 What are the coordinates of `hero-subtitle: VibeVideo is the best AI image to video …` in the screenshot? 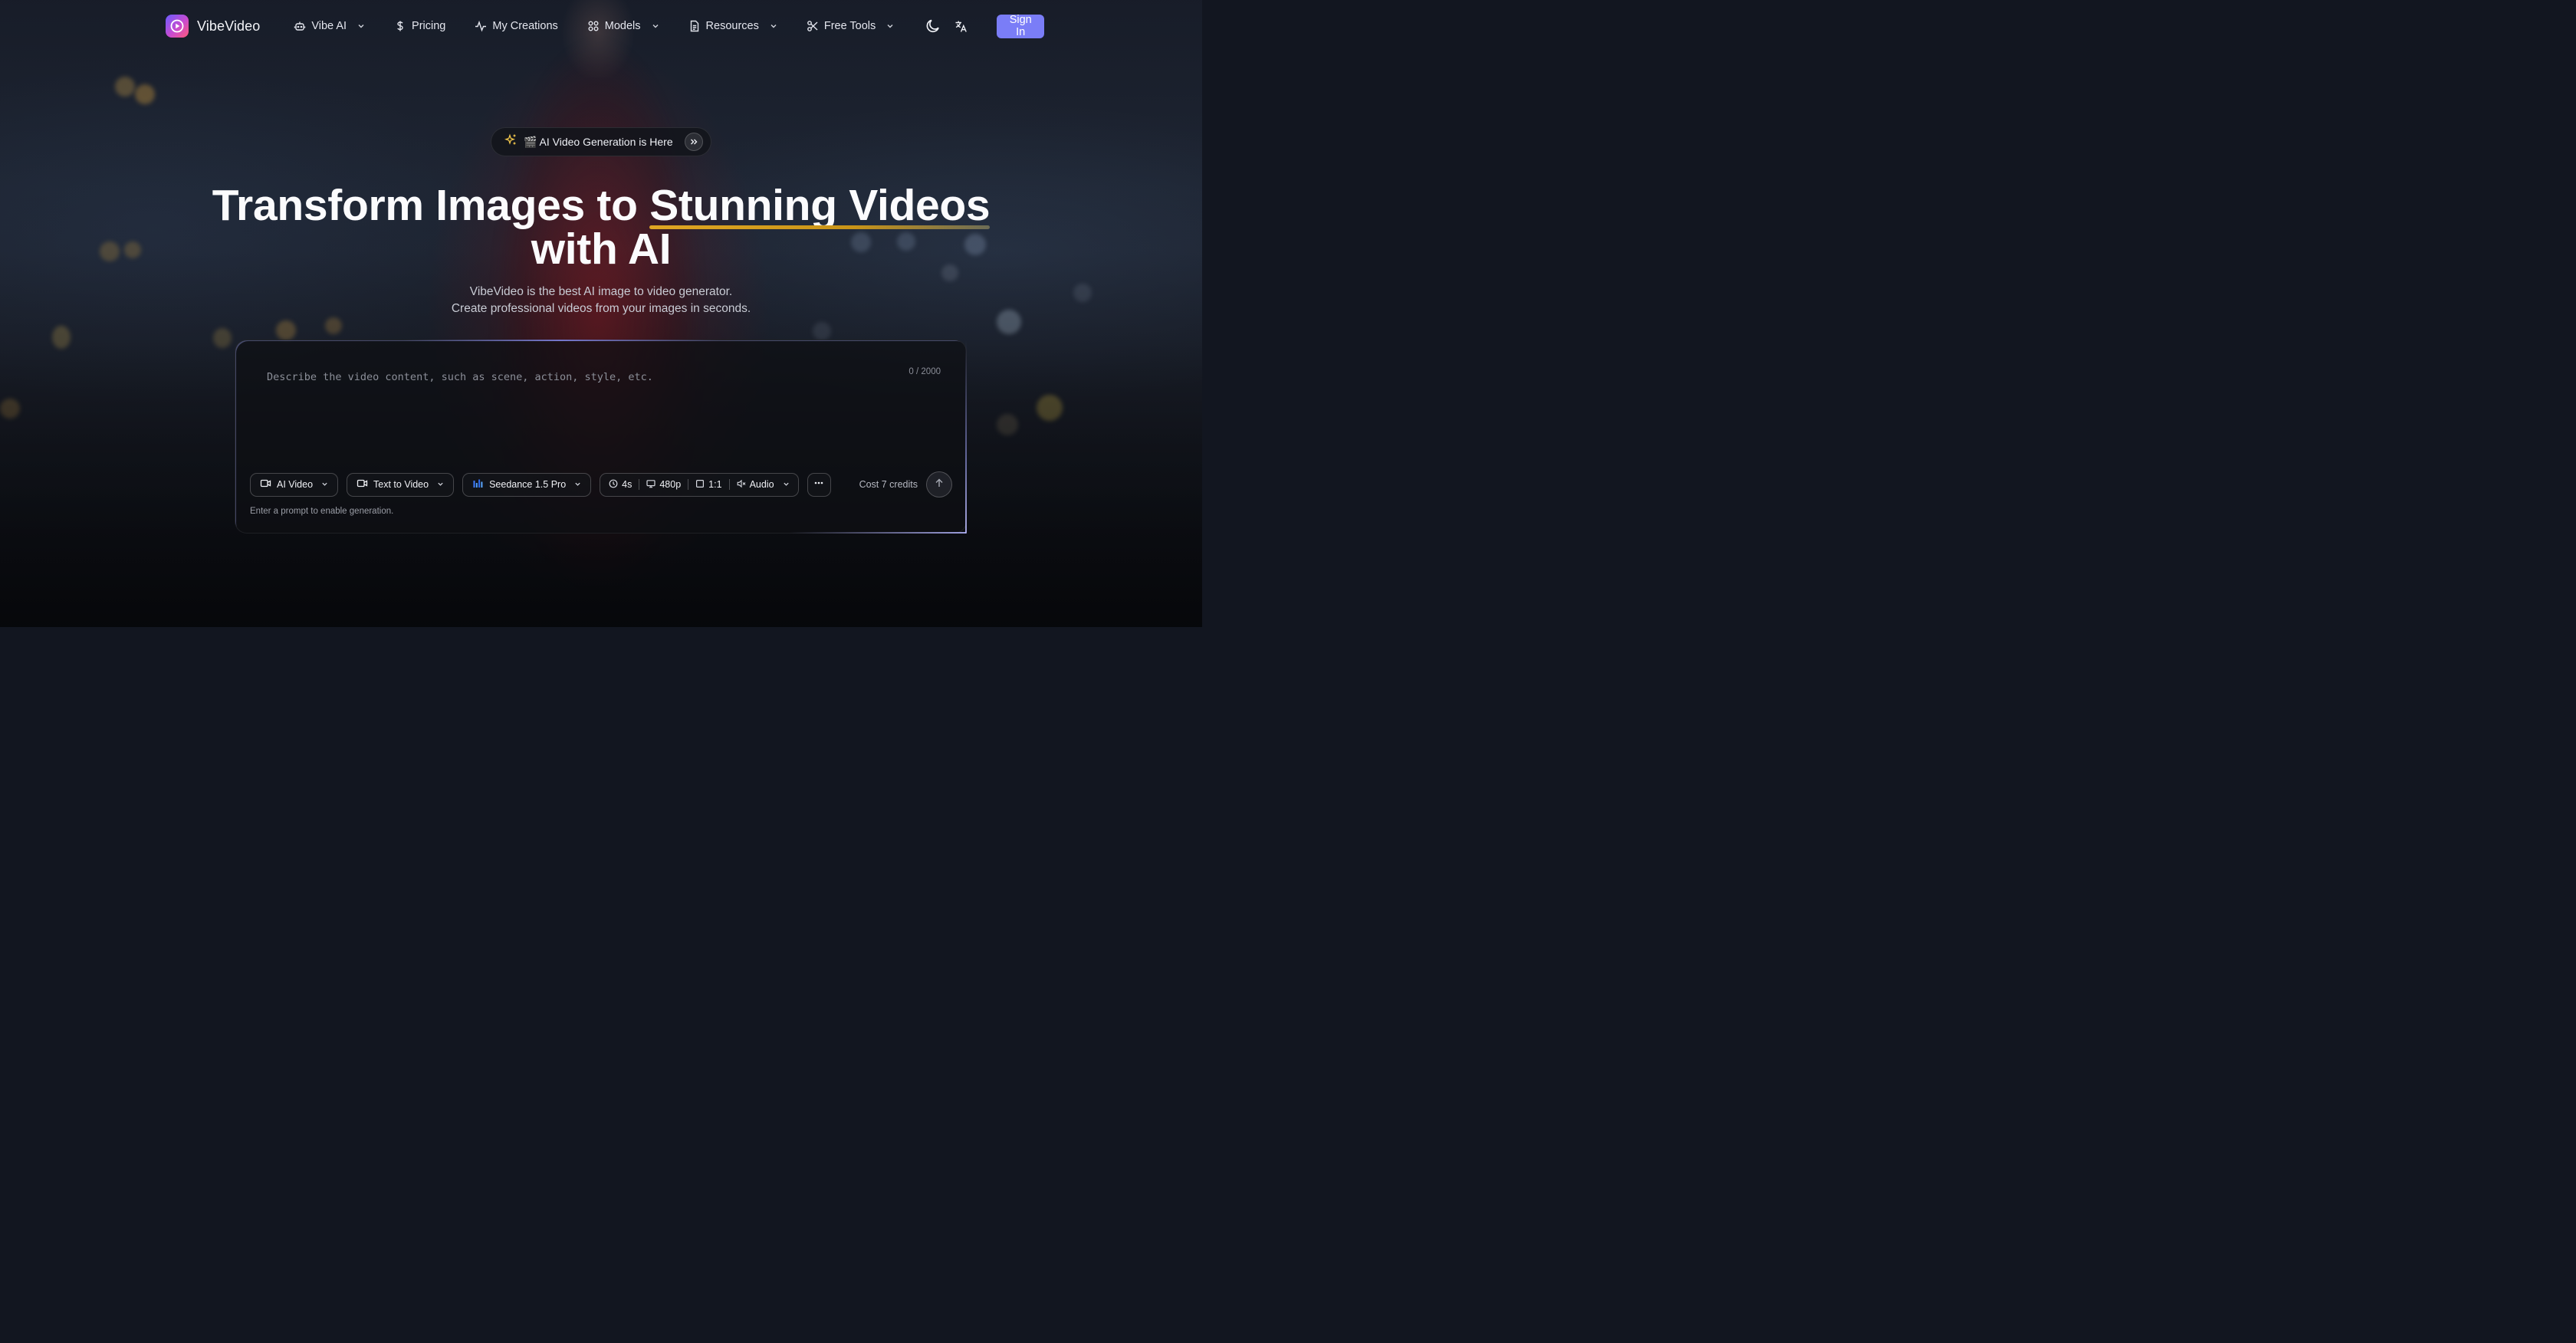 It's located at (601, 300).